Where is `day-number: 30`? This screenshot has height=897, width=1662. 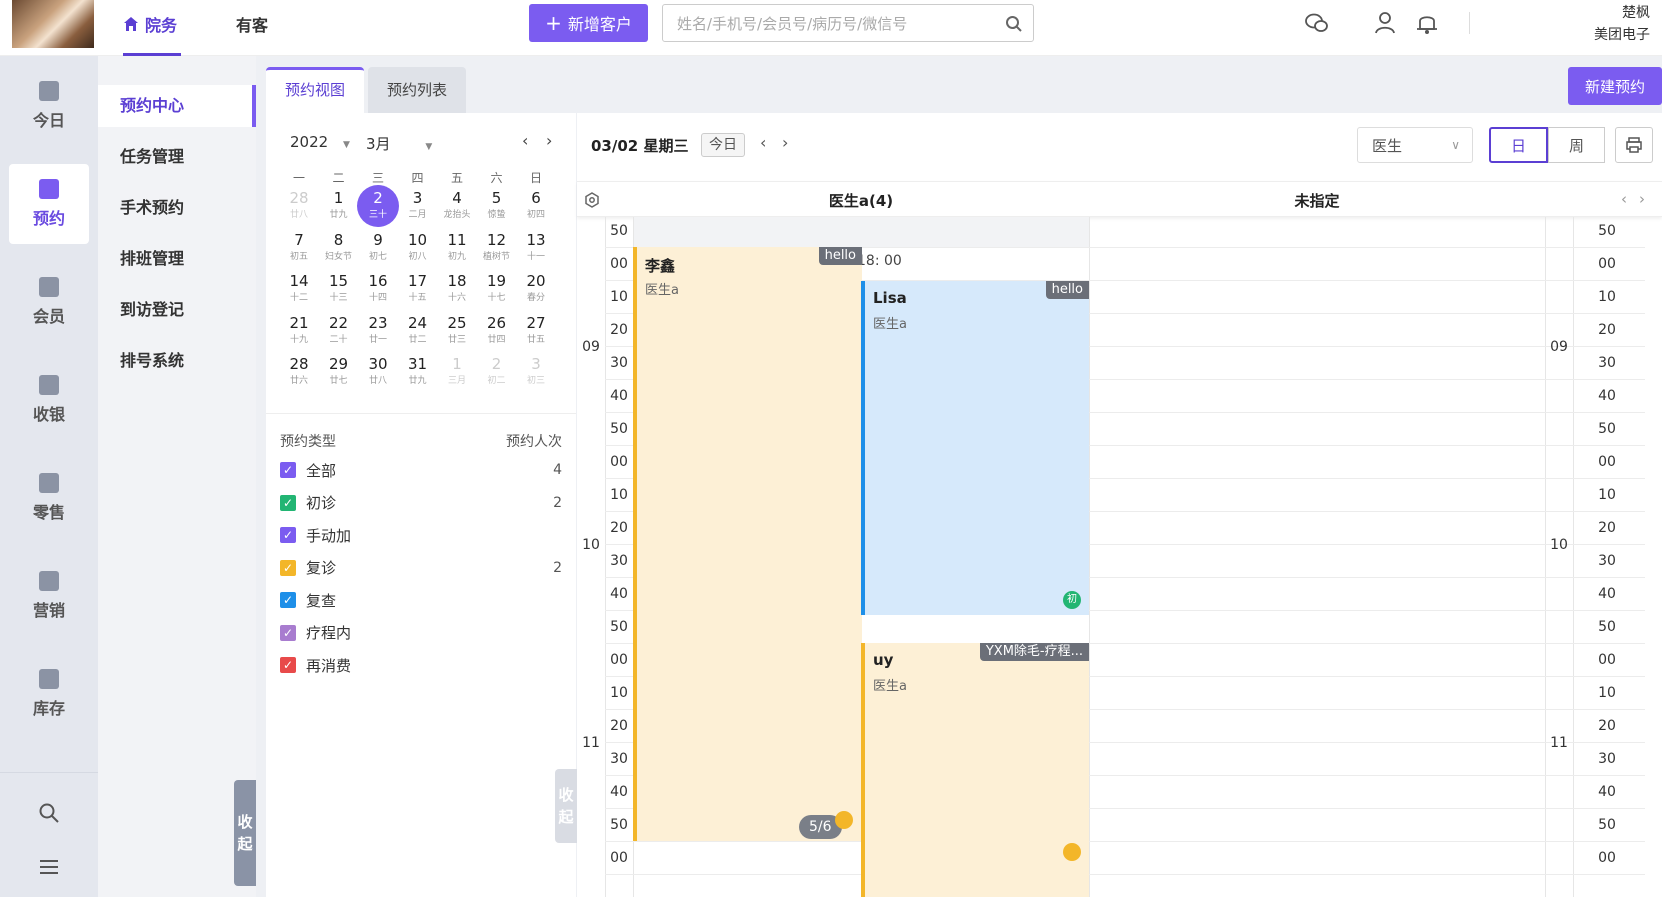 day-number: 30 is located at coordinates (378, 364).